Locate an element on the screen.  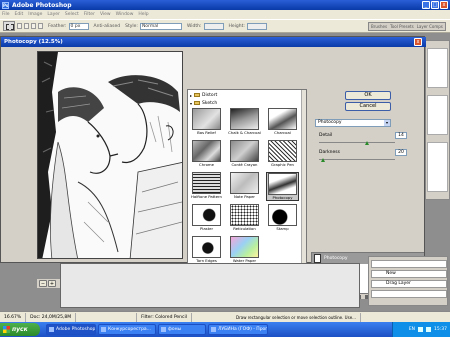
maximize-button: □ is located at coordinates (435, 5).